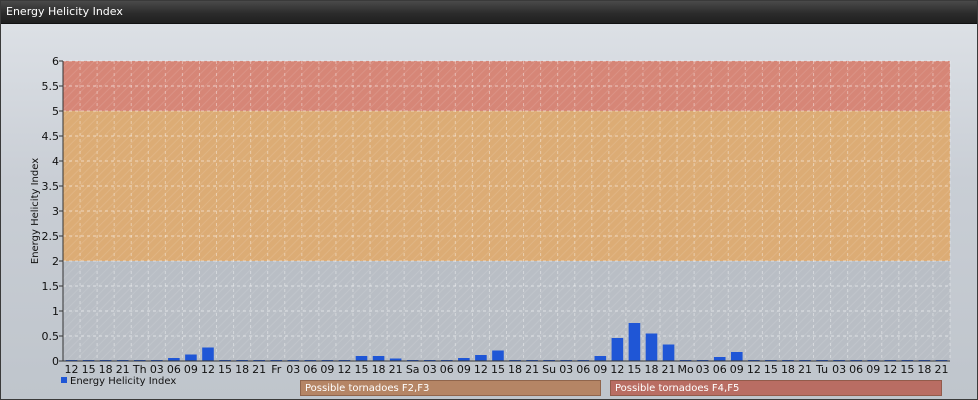 This screenshot has height=400, width=978. What do you see at coordinates (55, 311) in the screenshot?
I see `y-tick-label: 1` at bounding box center [55, 311].